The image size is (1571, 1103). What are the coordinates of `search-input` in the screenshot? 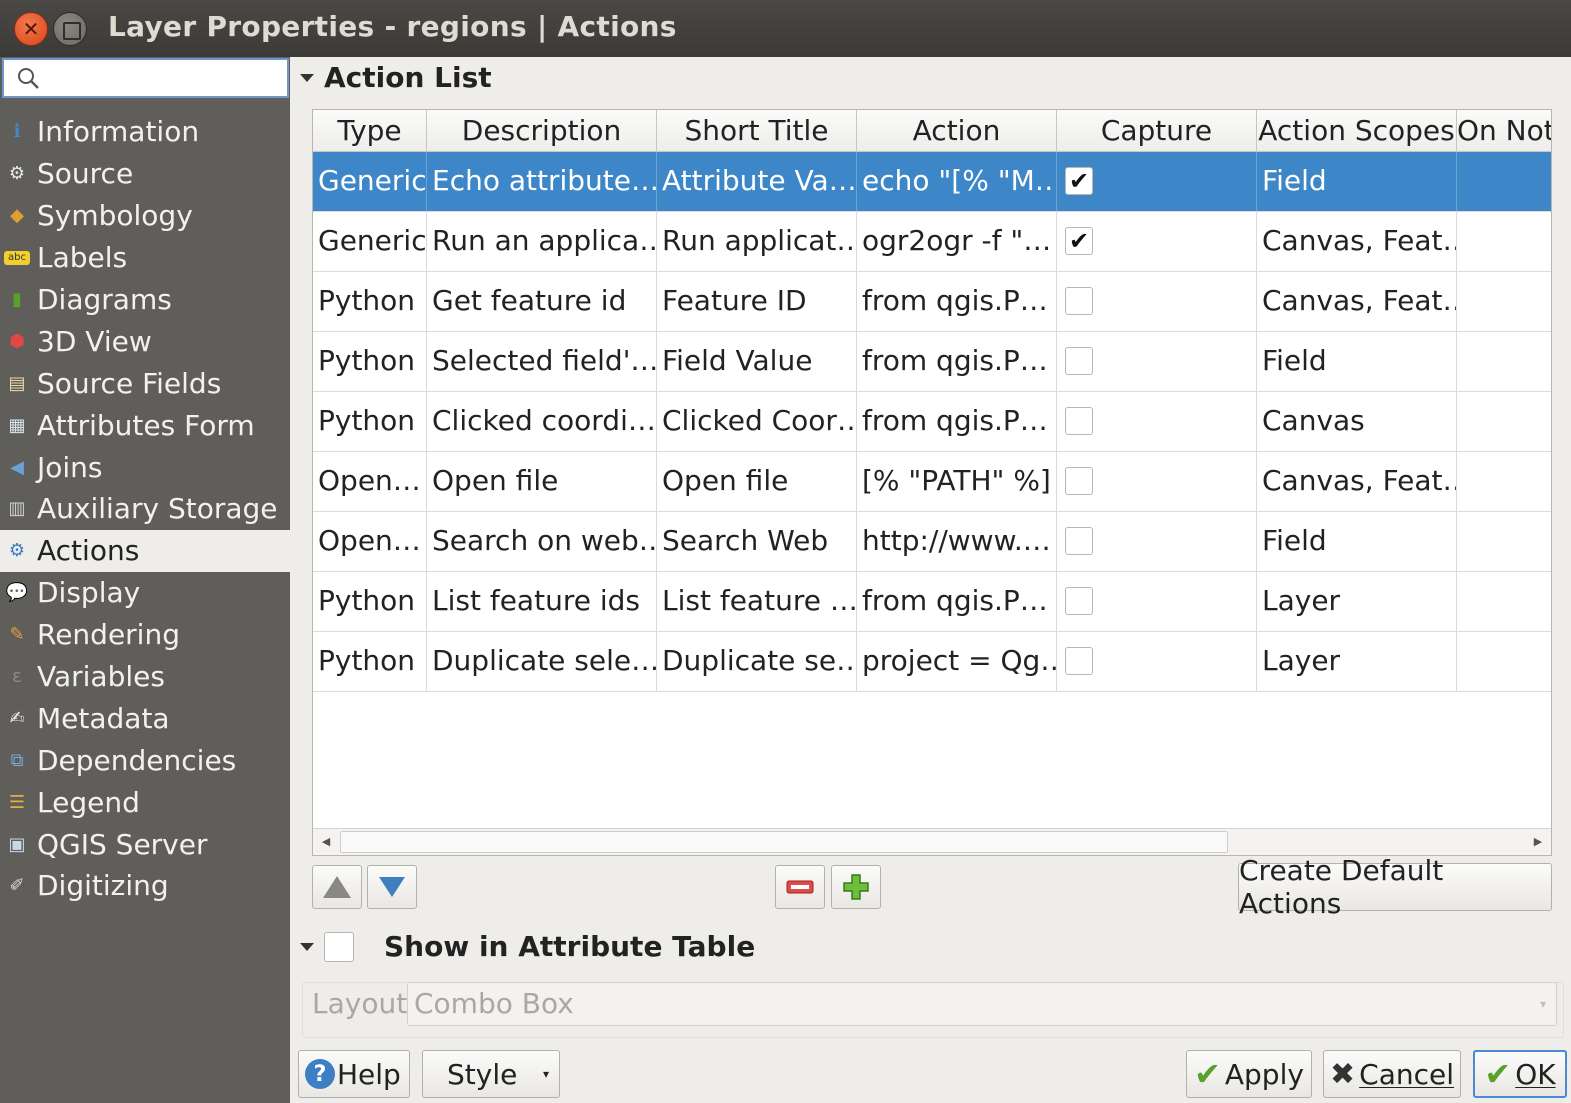 It's located at (145, 78).